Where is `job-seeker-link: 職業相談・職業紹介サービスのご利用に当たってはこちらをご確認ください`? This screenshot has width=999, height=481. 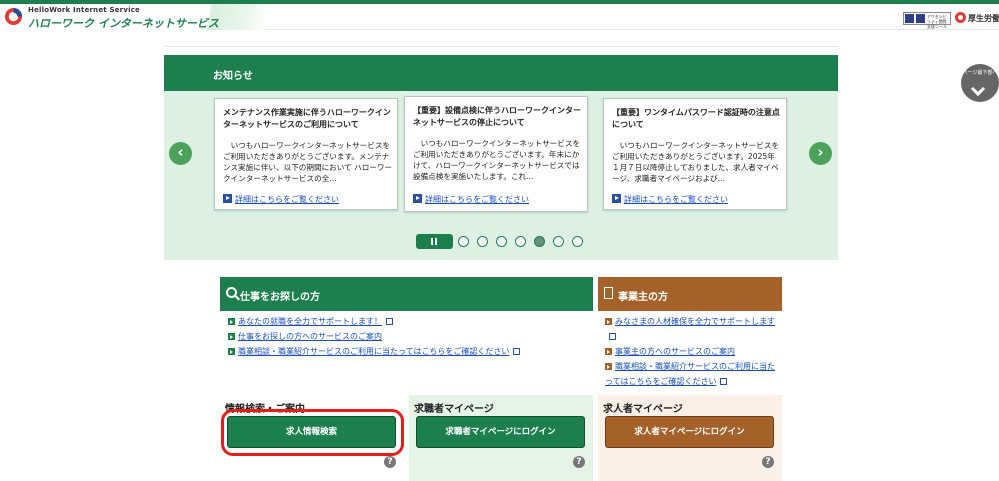
job-seeker-link: 職業相談・職業紹介サービスのご利用に当たってはこちらをご確認ください is located at coordinates (373, 351).